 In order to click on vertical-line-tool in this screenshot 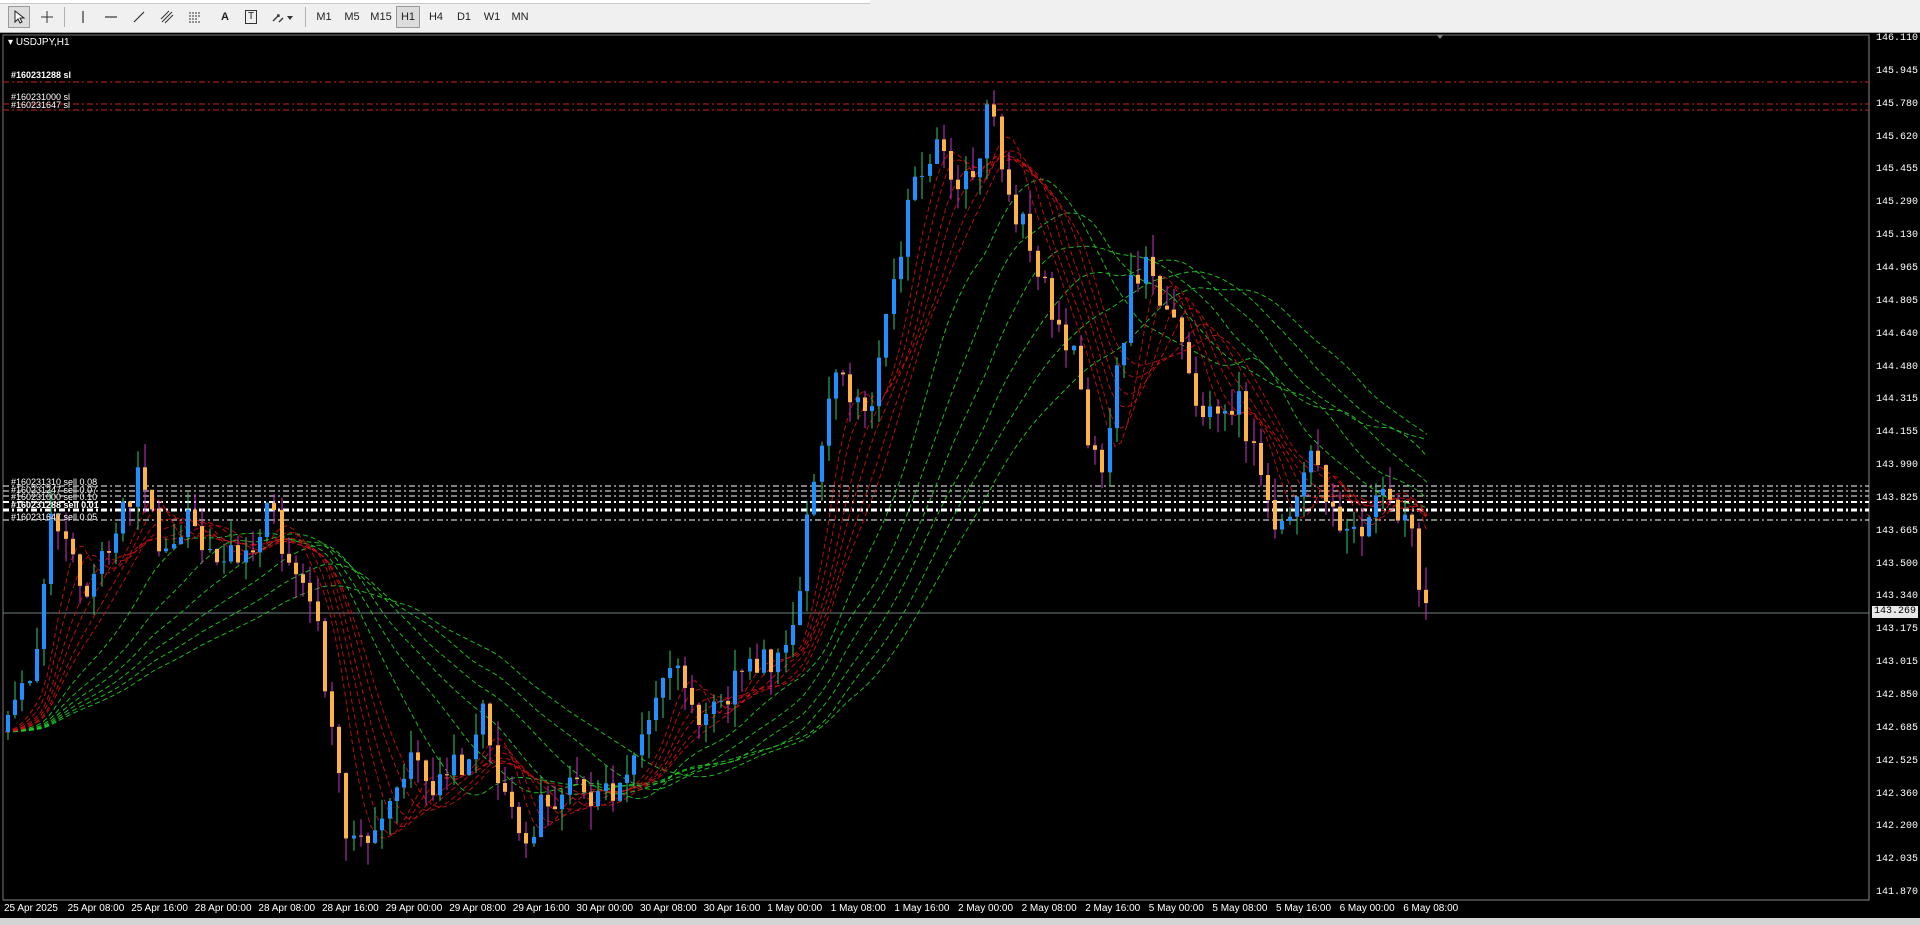, I will do `click(83, 17)`.